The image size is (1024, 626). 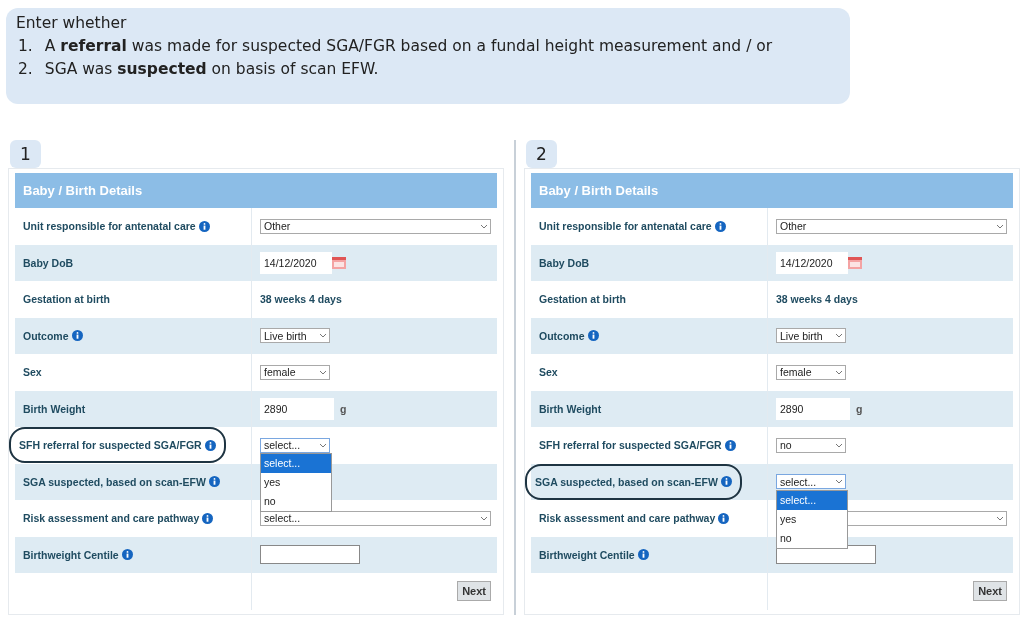 I want to click on step-number-badge: 1, so click(x=25, y=154).